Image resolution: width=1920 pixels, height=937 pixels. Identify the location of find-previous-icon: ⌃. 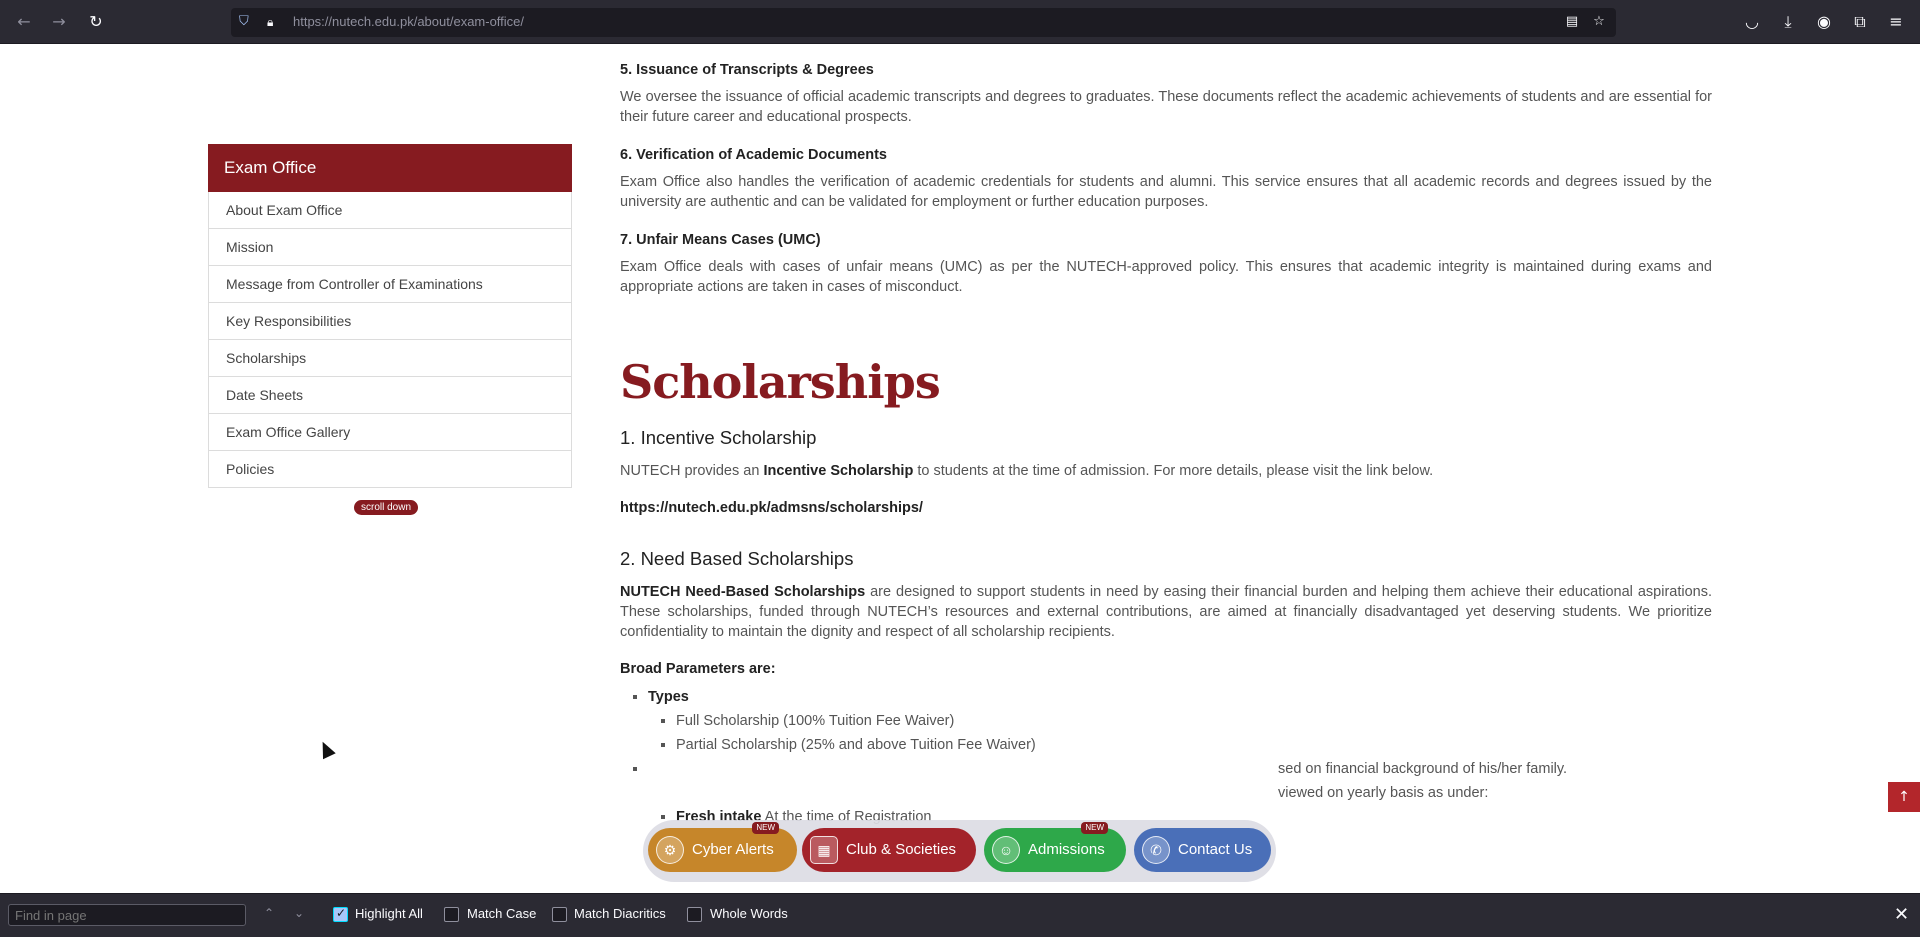
(269, 913).